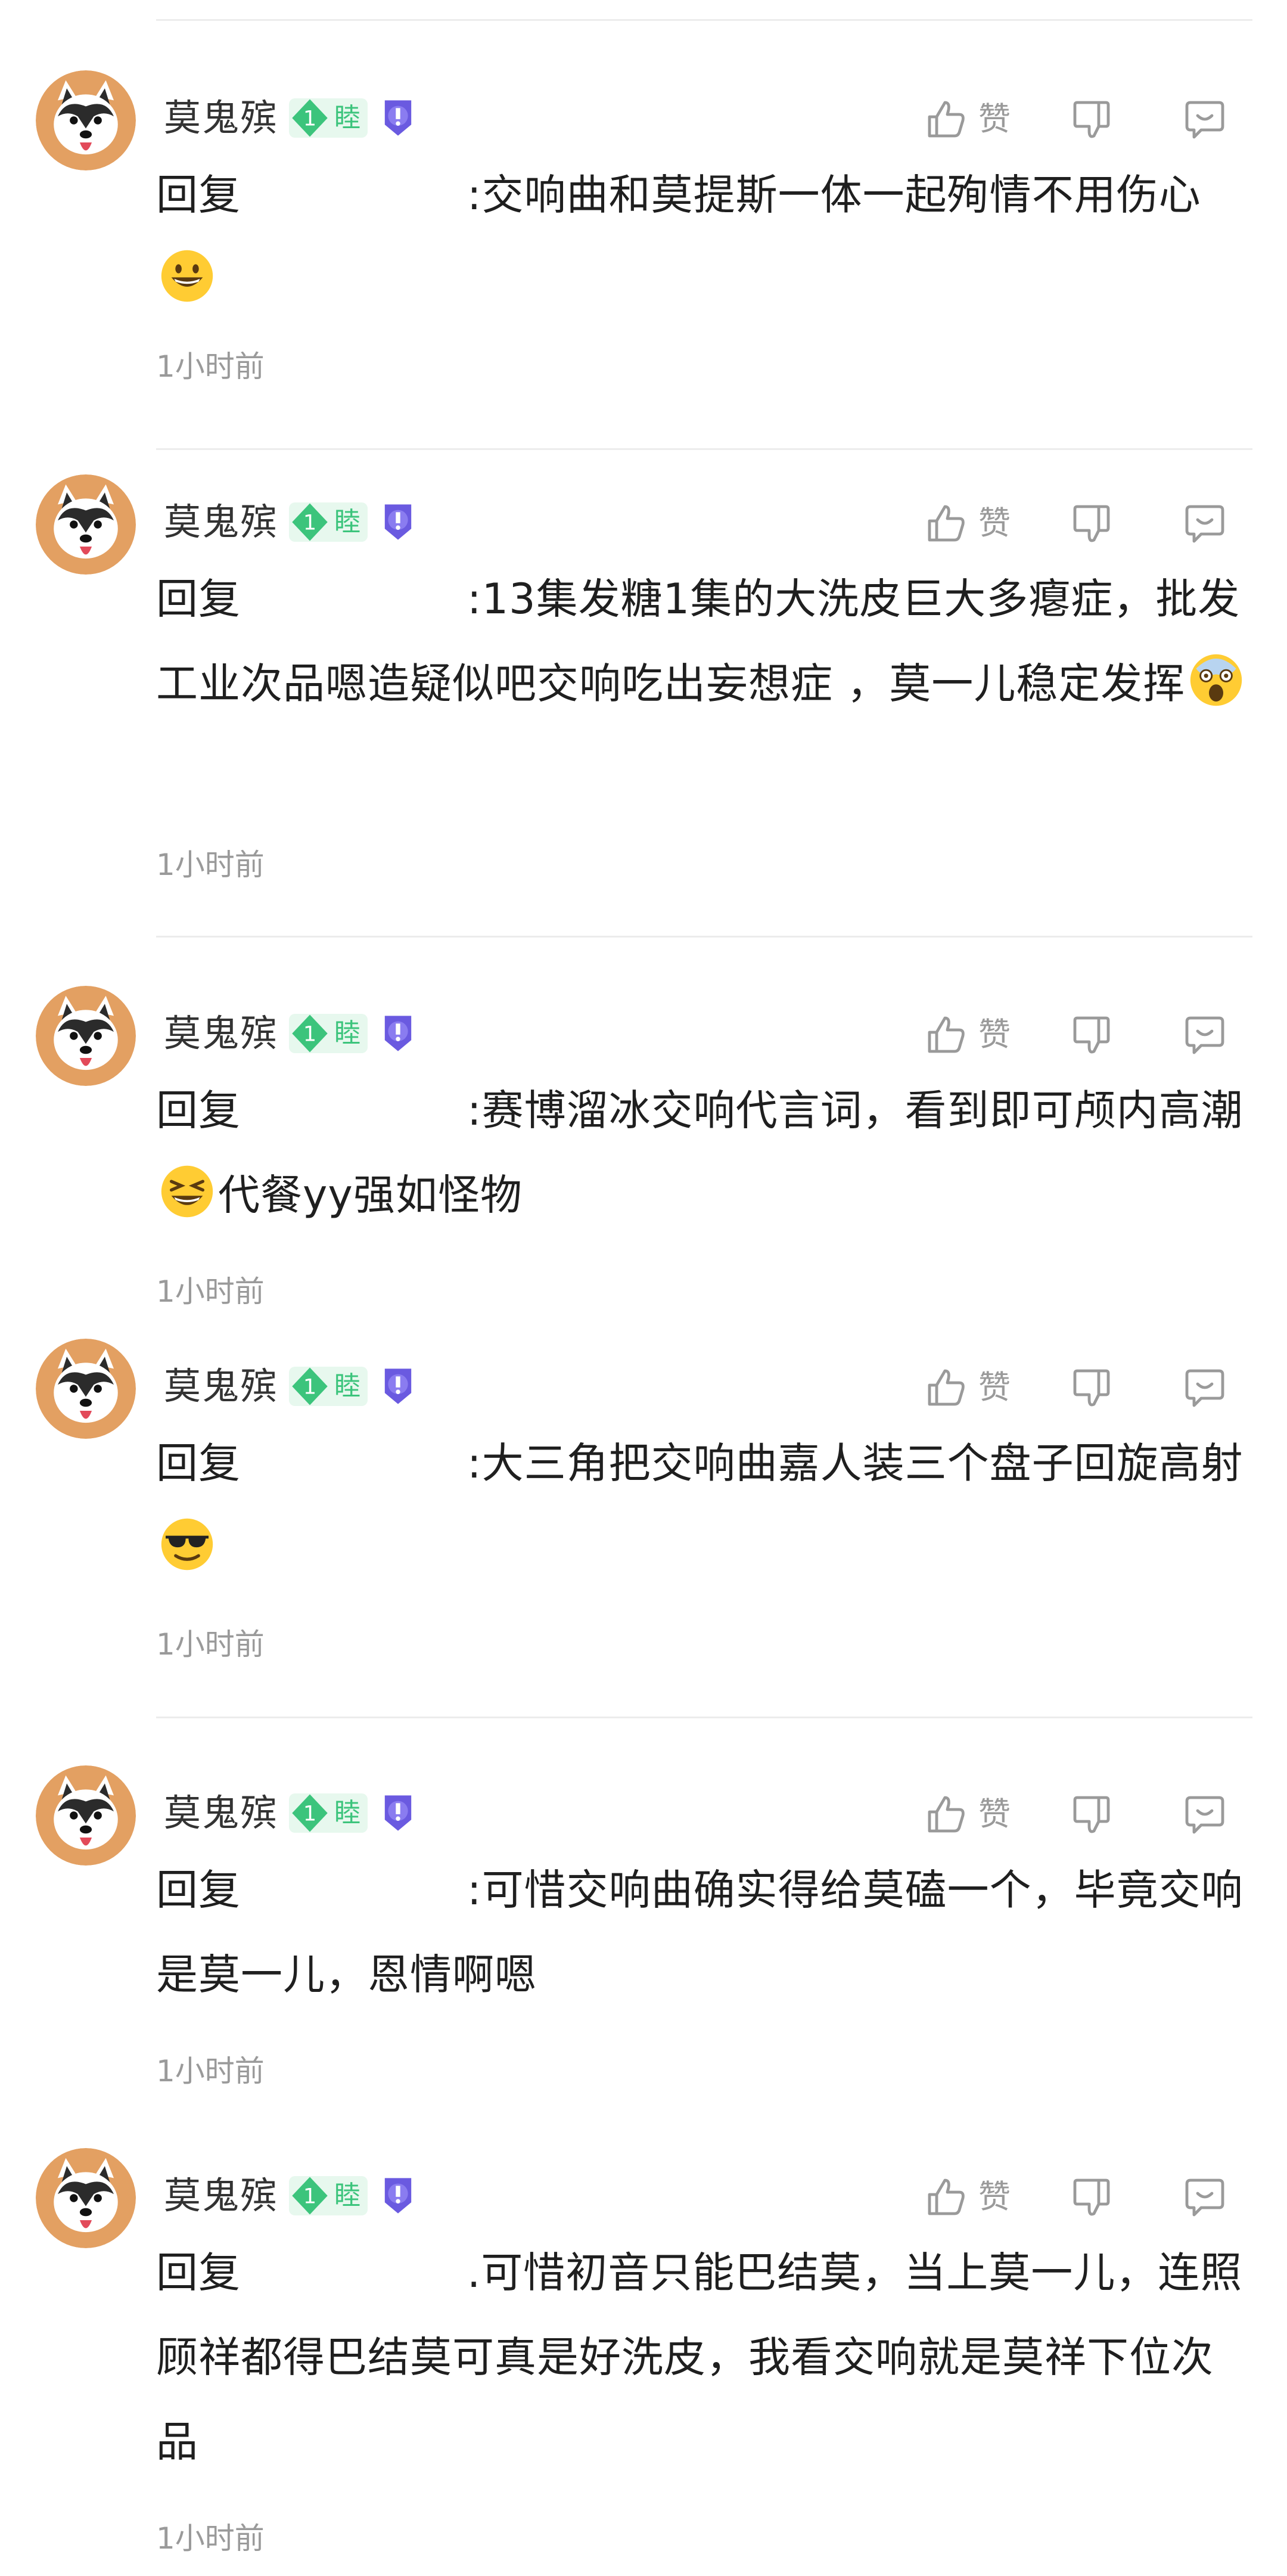  I want to click on comment-body: 回复:可惜交响曲确实得给莫磕一个，毕竟交响是莫一儿，恩情啊嗯, so click(704, 1933).